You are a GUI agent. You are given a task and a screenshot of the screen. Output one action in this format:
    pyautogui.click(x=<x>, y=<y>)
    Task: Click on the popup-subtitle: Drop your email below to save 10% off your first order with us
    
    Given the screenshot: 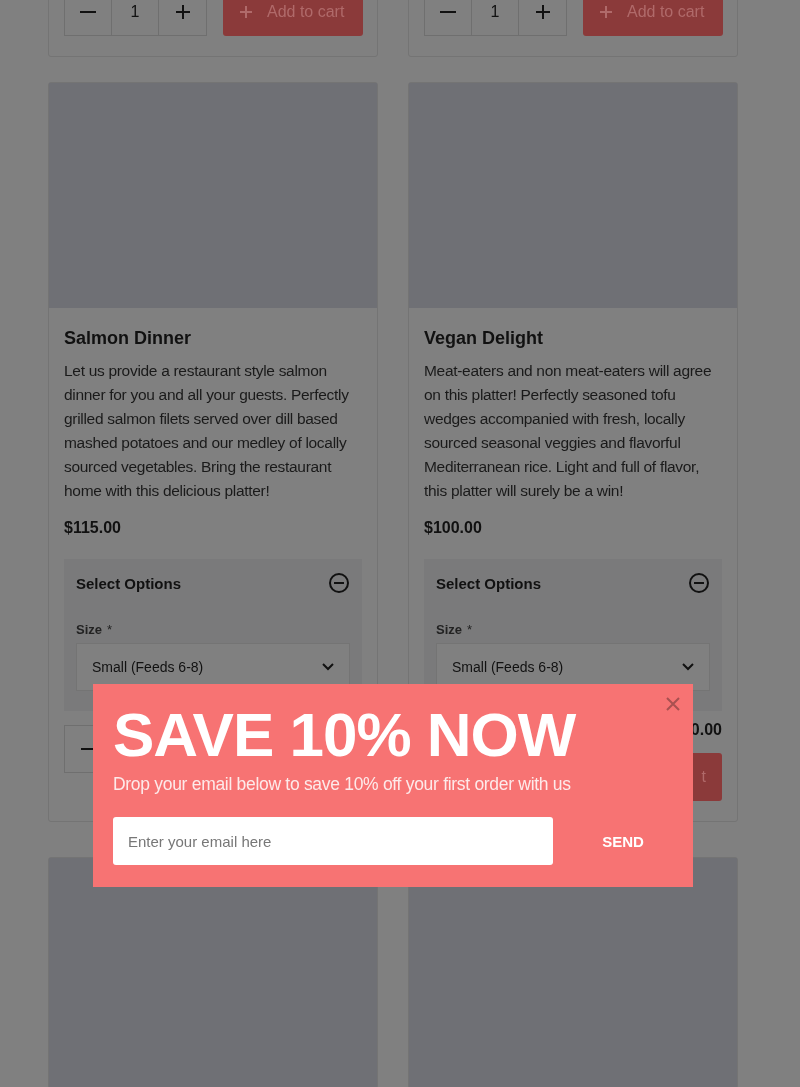 What is the action you would take?
    pyautogui.click(x=342, y=784)
    